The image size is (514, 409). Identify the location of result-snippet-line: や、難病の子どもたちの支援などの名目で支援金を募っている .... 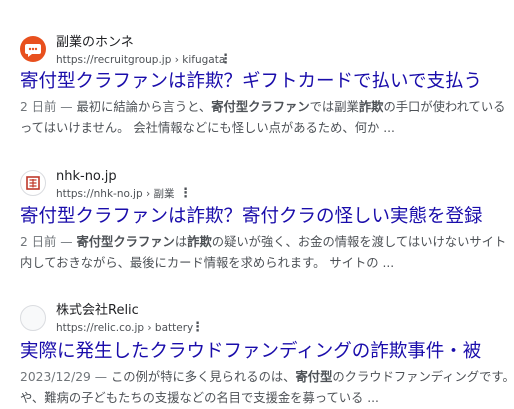
(267, 398).